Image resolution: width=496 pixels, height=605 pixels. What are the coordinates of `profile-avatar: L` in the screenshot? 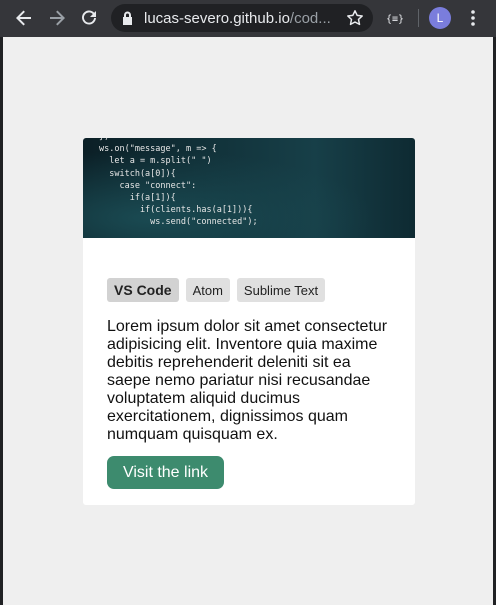 It's located at (440, 18).